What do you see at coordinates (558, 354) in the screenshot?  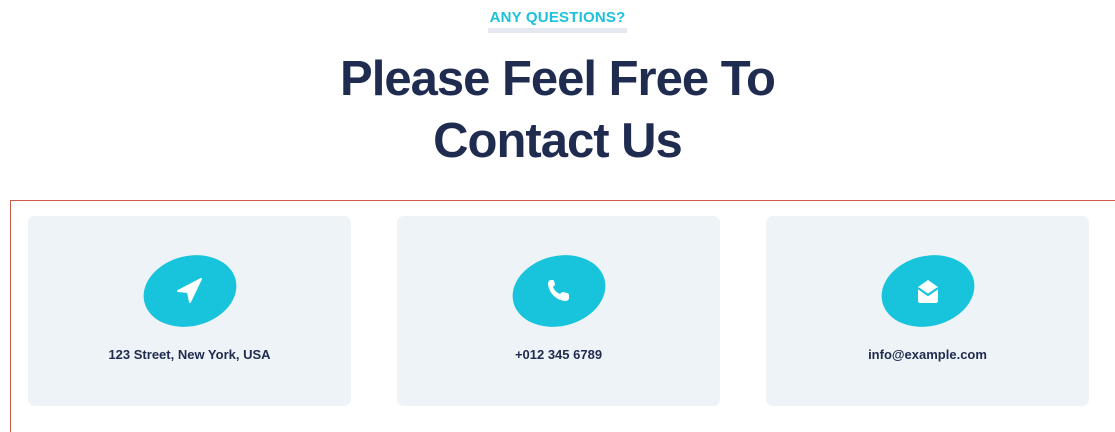 I see `contact-phone-text: +012 345 6789` at bounding box center [558, 354].